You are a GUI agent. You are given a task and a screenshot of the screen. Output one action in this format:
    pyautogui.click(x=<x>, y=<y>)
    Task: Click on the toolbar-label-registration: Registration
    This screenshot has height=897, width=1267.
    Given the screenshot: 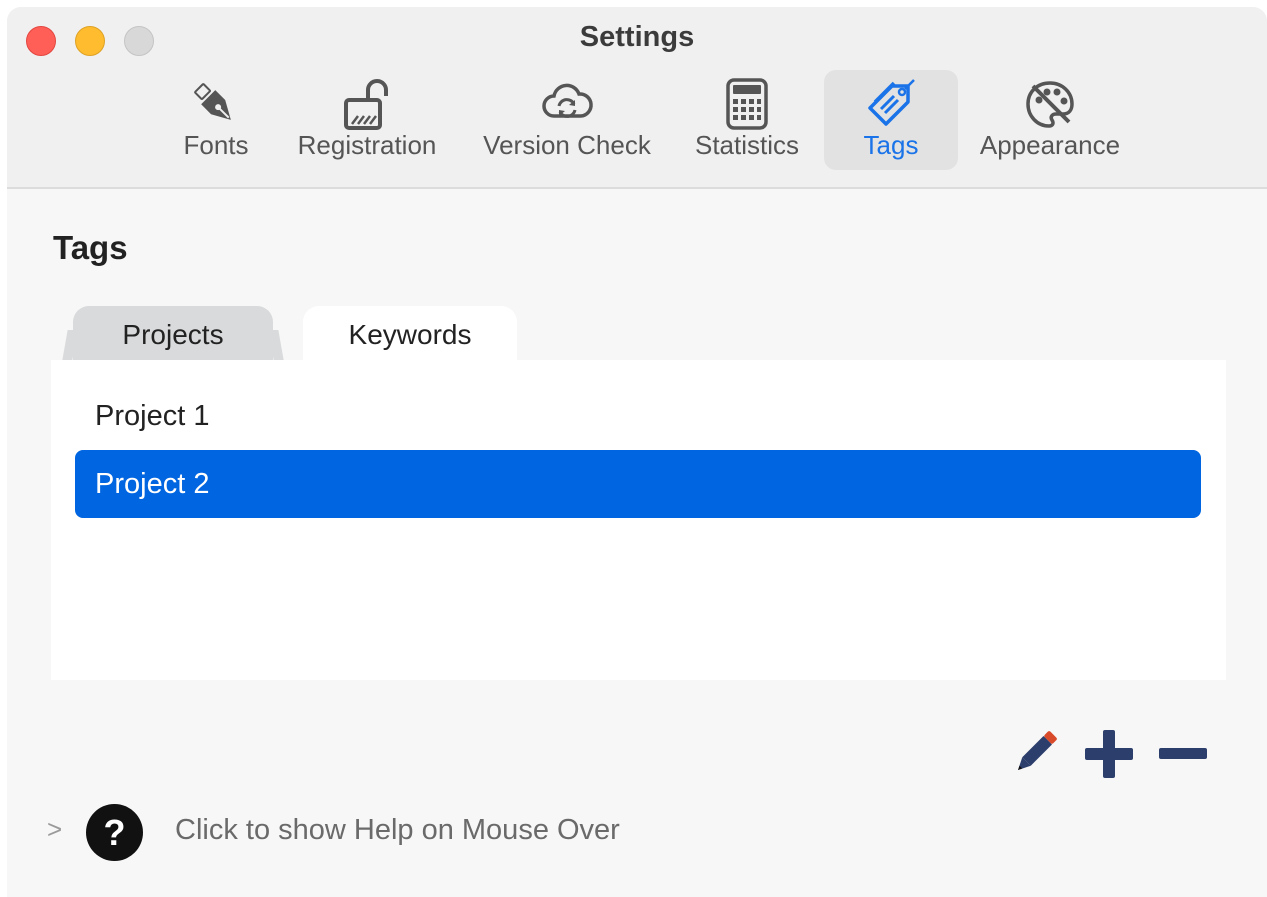 What is the action you would take?
    pyautogui.click(x=367, y=145)
    